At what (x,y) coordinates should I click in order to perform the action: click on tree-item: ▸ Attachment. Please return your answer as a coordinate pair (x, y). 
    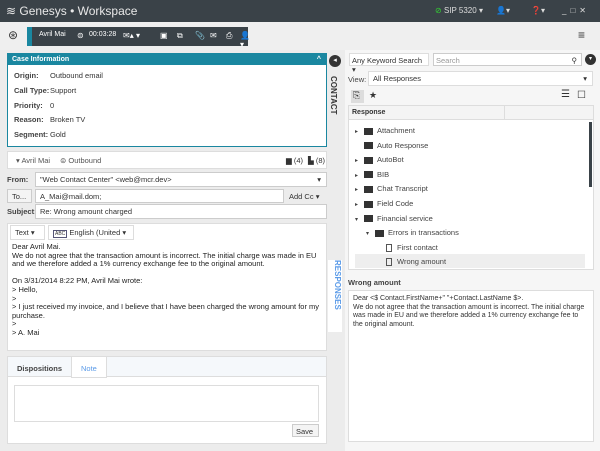
    Looking at the image, I should click on (470, 130).